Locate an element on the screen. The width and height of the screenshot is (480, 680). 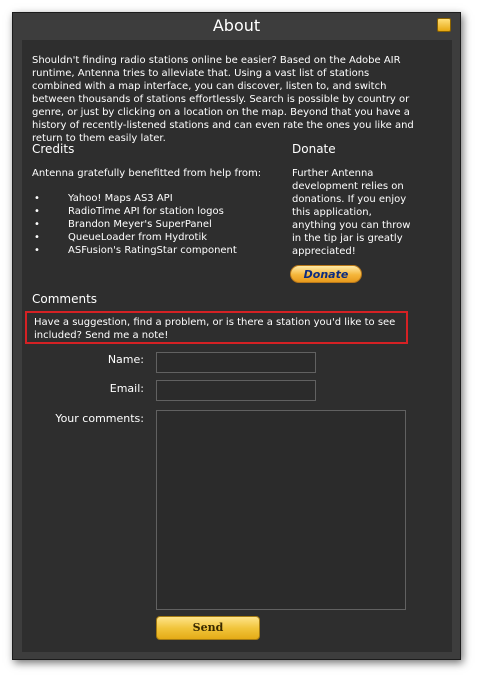
list-item: • QueueLoader from Hydrotik is located at coordinates (135, 237).